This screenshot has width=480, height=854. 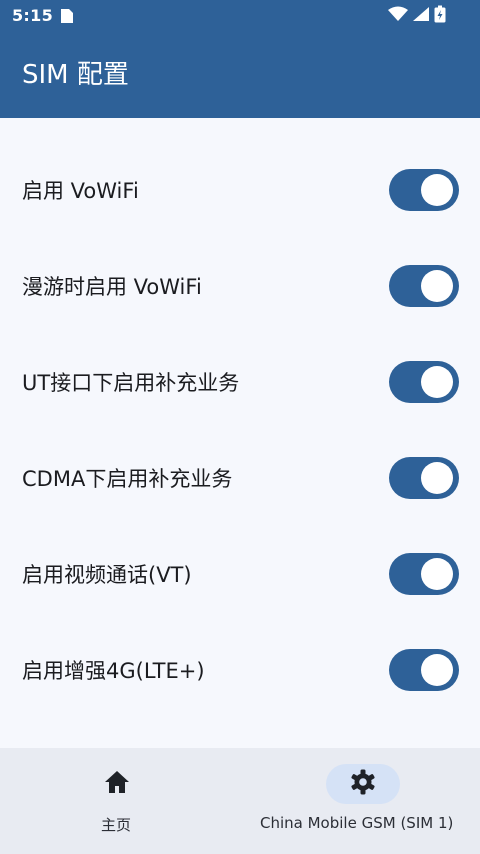 I want to click on signal-icon, so click(x=421, y=16).